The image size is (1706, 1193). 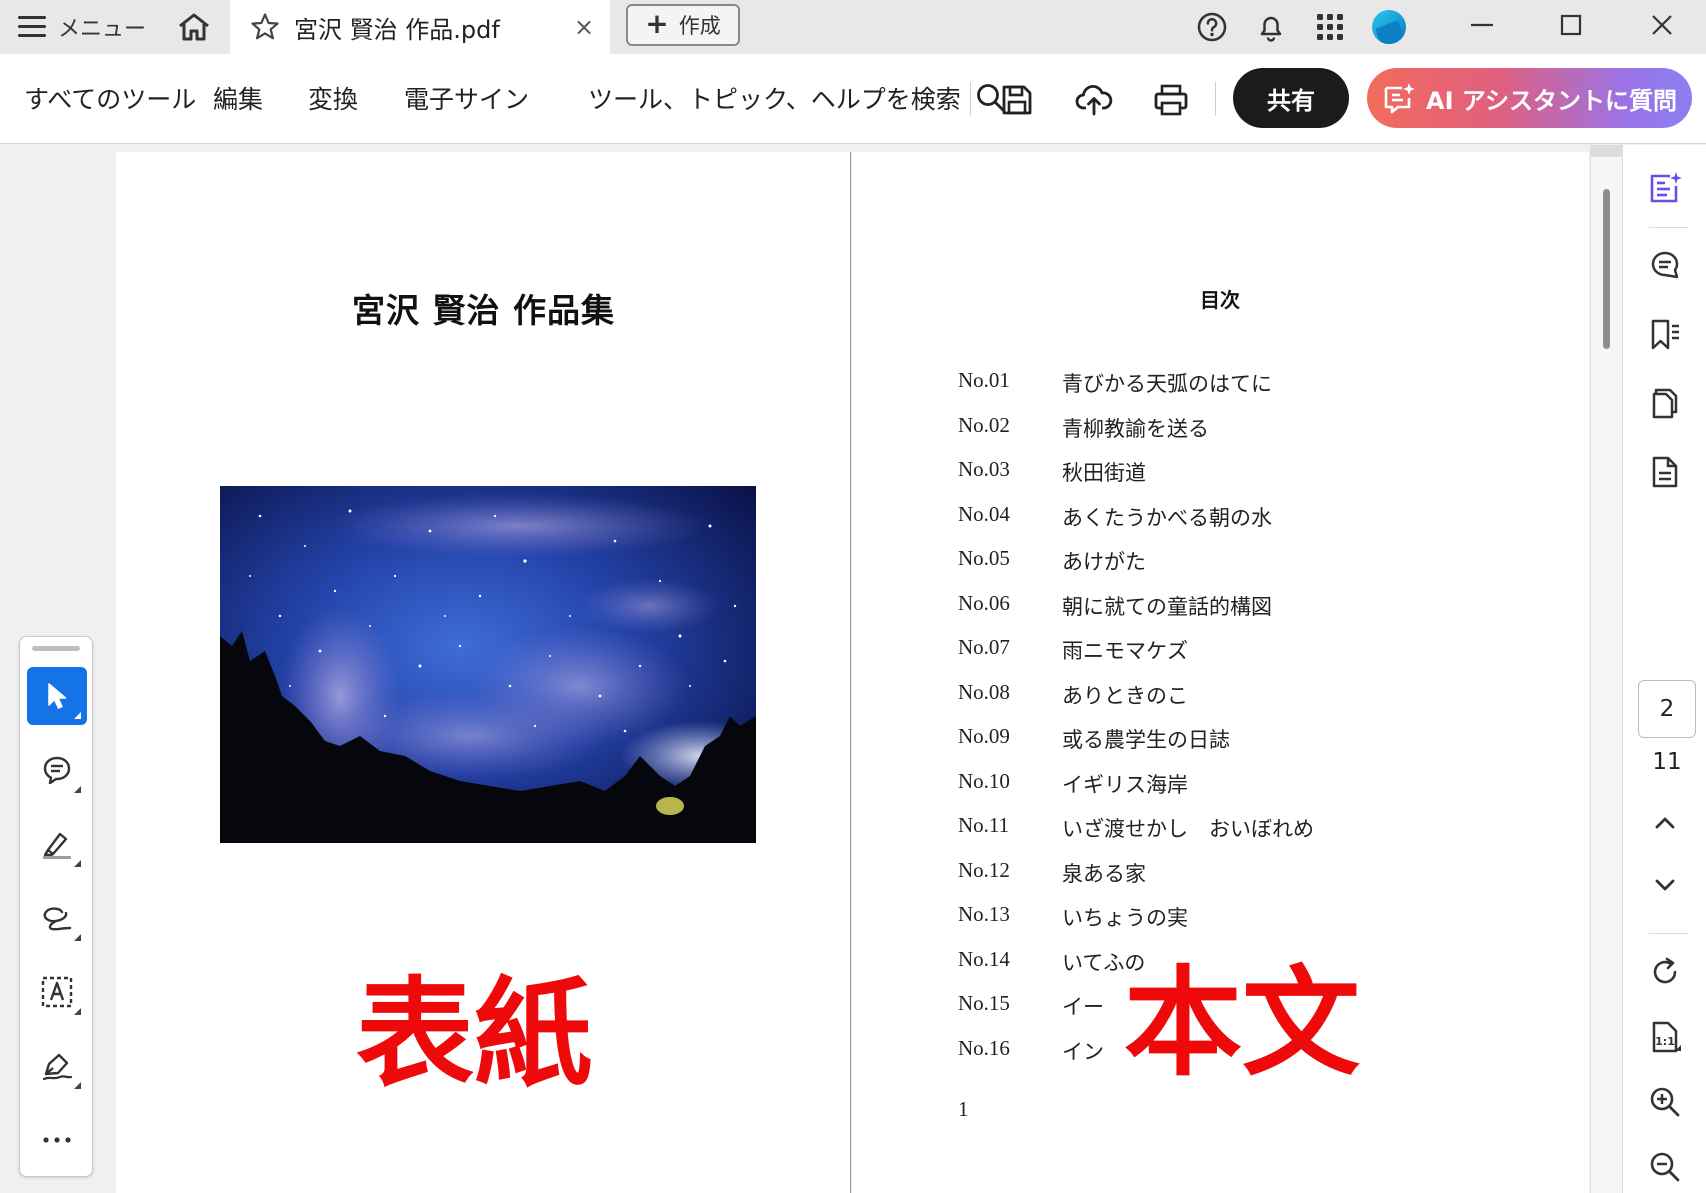 I want to click on tools-search: ツール、トピック、ヘルプを検索, so click(x=797, y=98).